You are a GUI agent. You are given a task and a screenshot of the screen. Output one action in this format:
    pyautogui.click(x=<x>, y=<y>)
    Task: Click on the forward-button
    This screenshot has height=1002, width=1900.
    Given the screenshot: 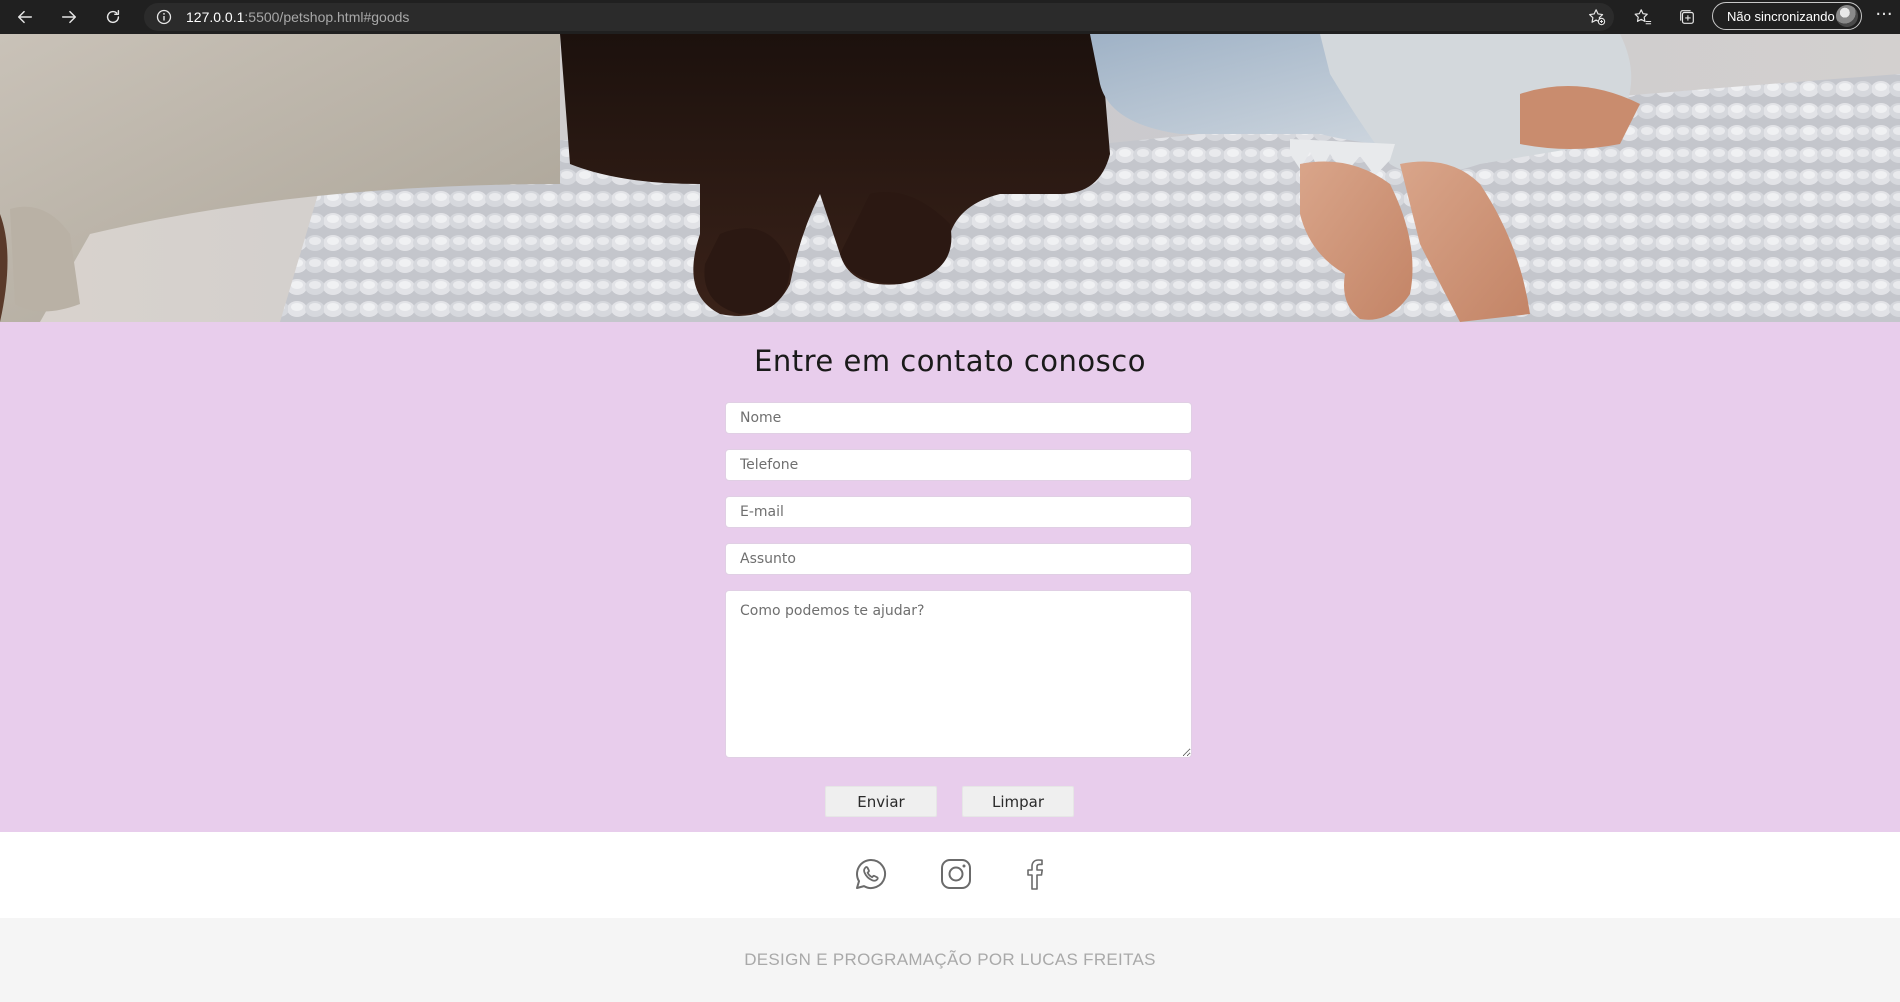 What is the action you would take?
    pyautogui.click(x=69, y=17)
    